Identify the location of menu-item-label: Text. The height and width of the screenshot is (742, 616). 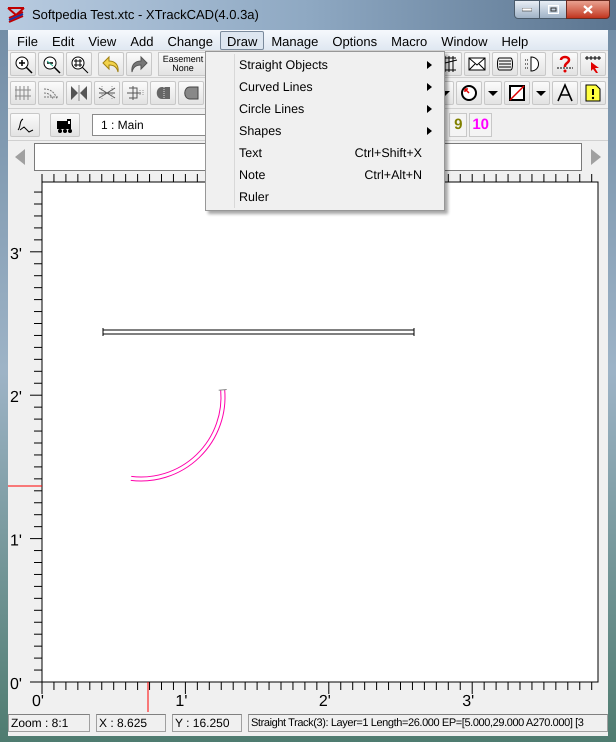
(250, 153).